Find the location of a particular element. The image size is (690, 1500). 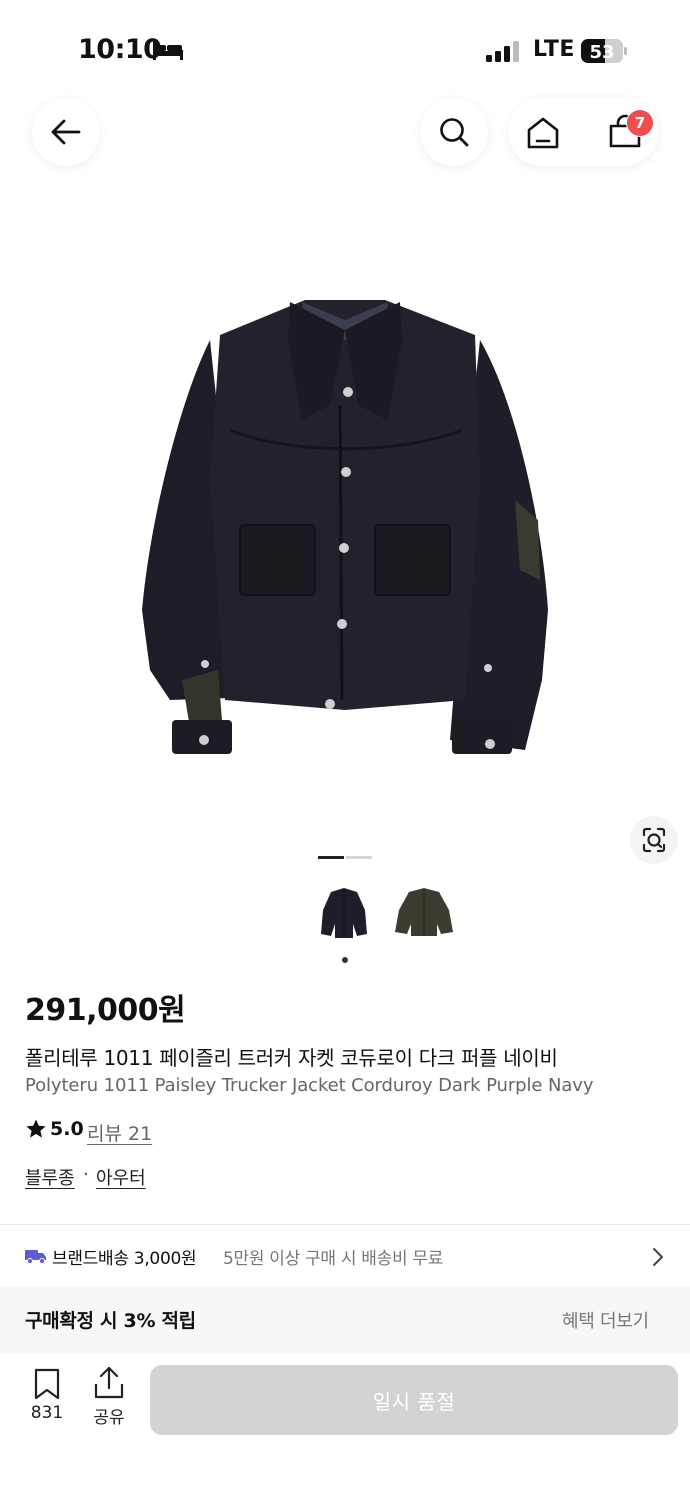

status-time: 10:10 is located at coordinates (120, 49).